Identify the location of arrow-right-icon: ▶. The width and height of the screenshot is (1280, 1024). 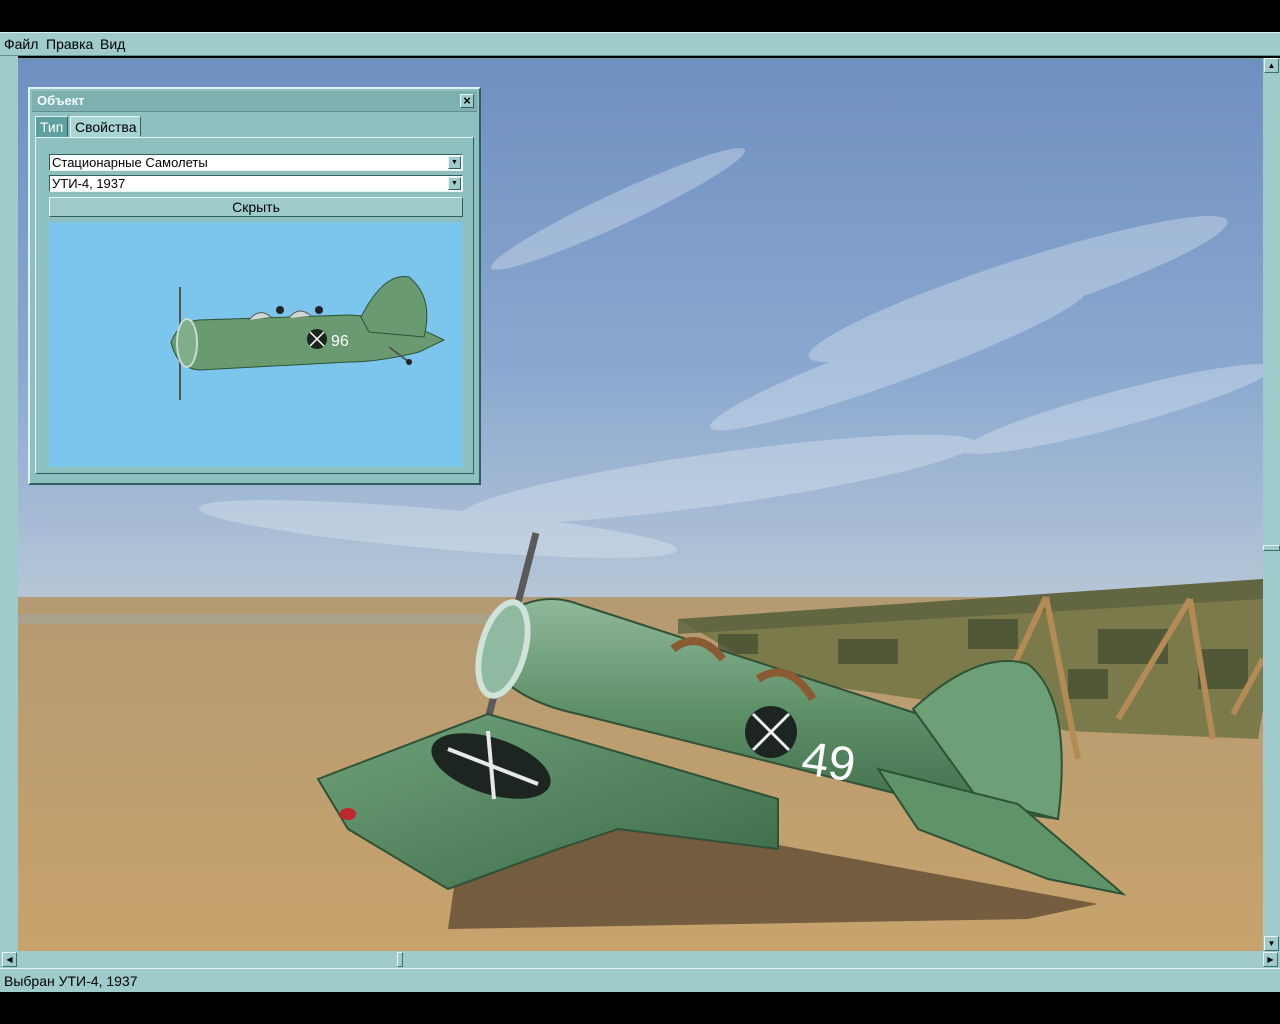
(1270, 959).